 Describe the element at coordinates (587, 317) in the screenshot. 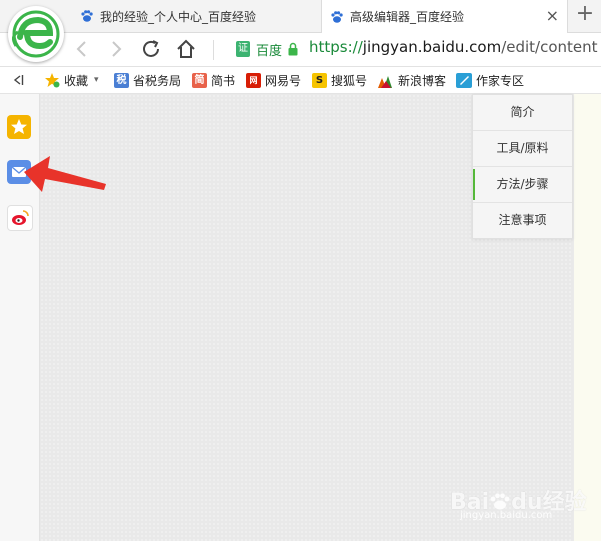

I see `right-margin` at that location.